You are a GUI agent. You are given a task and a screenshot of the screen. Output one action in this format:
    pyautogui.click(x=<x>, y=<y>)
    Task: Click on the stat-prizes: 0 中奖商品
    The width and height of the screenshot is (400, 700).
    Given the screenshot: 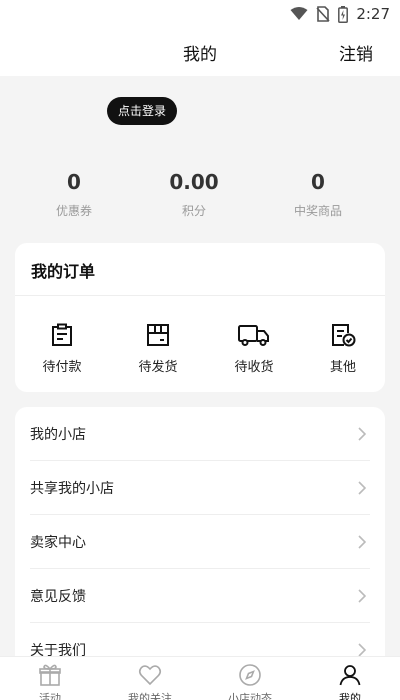 What is the action you would take?
    pyautogui.click(x=318, y=194)
    